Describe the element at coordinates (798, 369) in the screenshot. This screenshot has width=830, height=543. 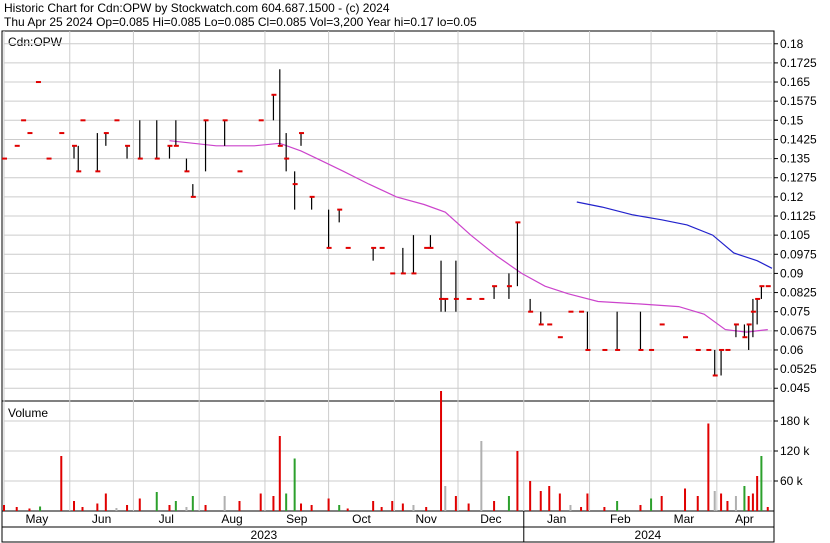
I see `price-tick-label: 0.0525` at that location.